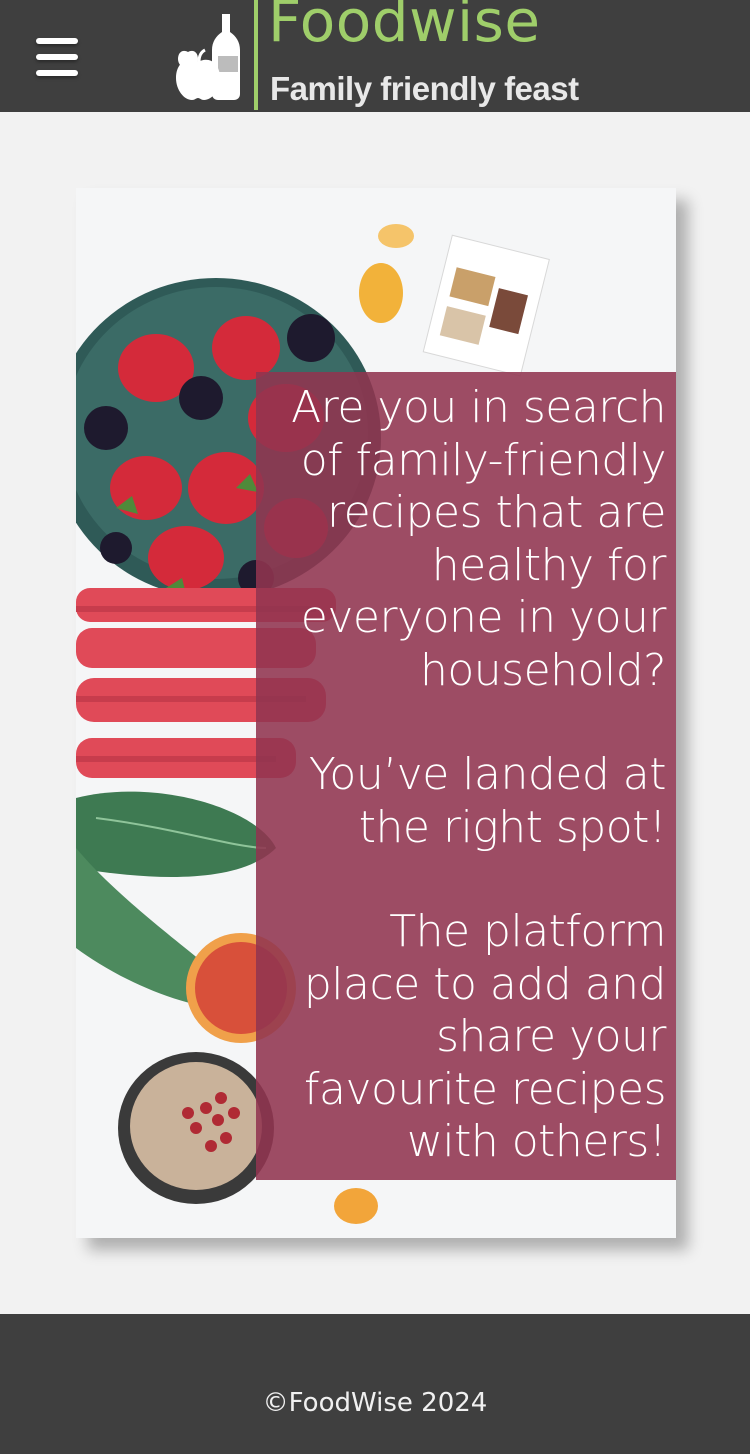 The height and width of the screenshot is (1454, 750). I want to click on apple-and-bottle-icon, so click(208, 57).